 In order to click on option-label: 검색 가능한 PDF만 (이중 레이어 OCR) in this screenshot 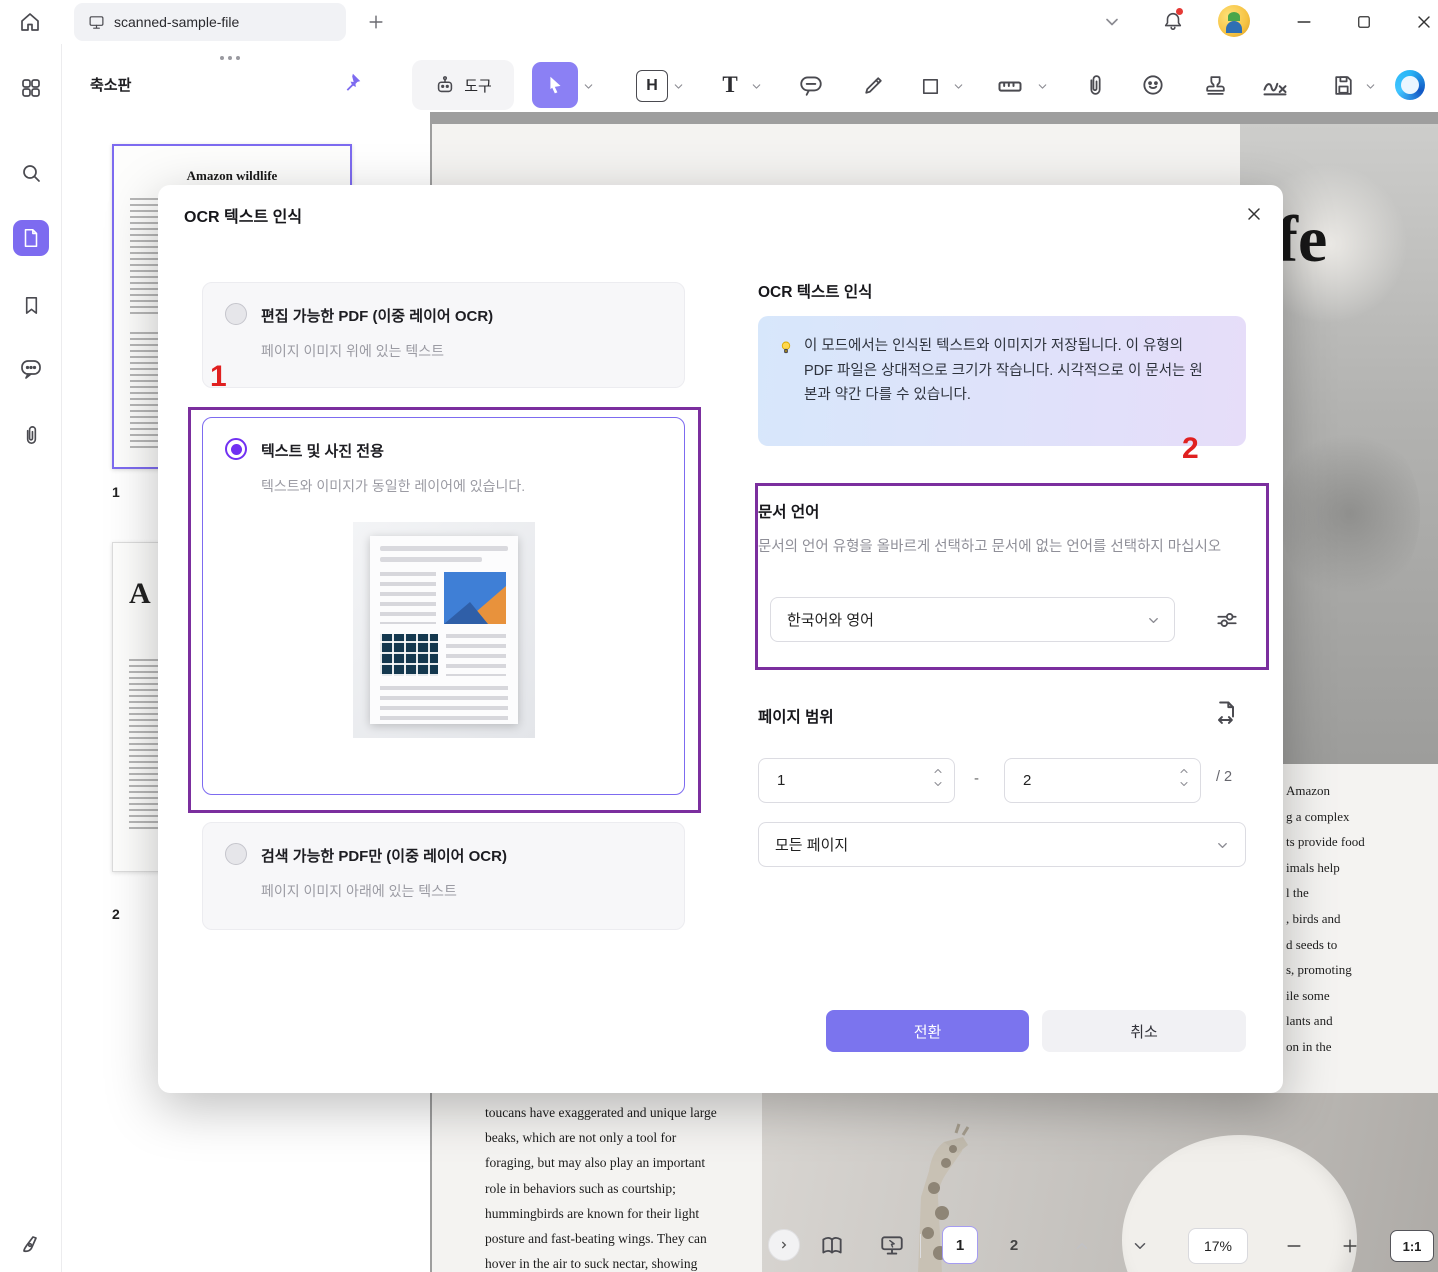, I will do `click(384, 856)`.